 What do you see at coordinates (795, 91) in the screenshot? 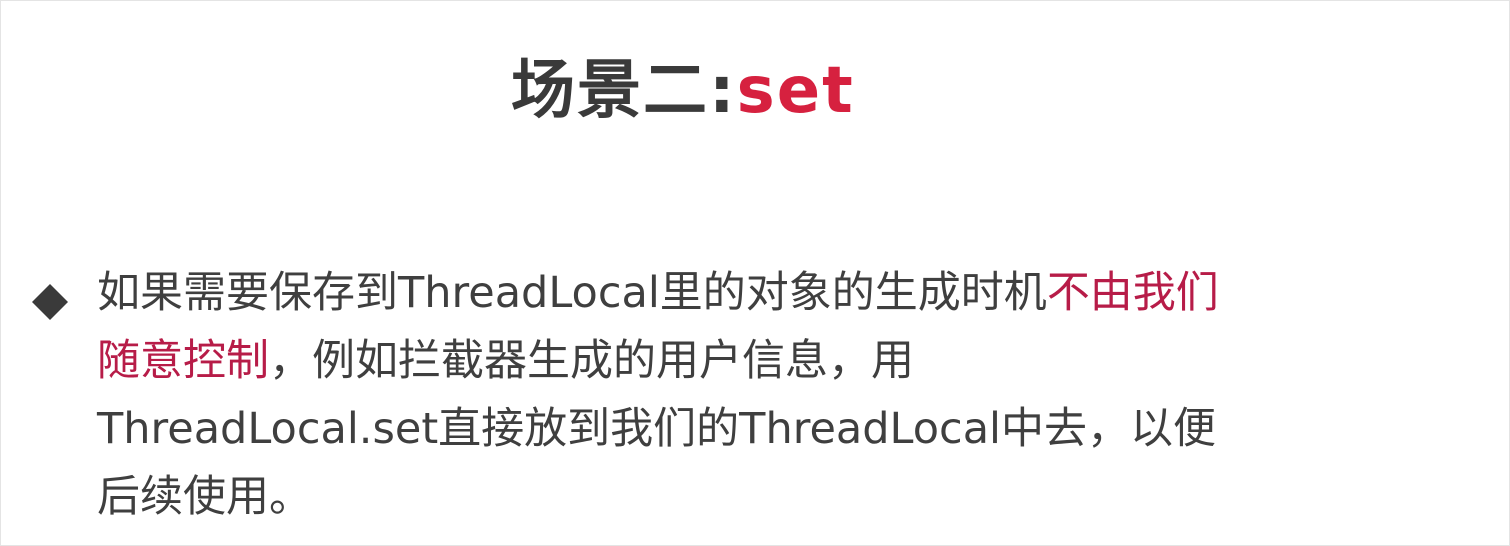
I see `slide-title-accent: set` at bounding box center [795, 91].